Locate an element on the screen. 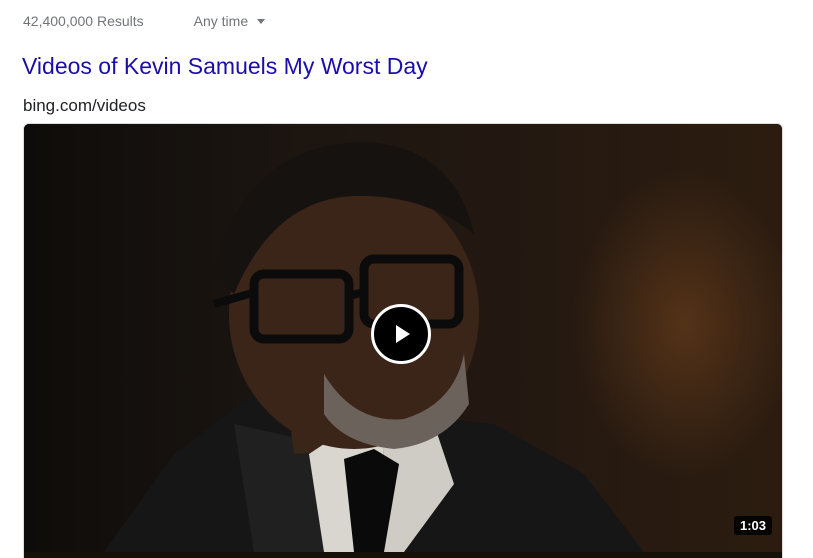 The width and height of the screenshot is (813, 558). result-title-link: Videos of Kevin Samuels My Worst Day is located at coordinates (225, 66).